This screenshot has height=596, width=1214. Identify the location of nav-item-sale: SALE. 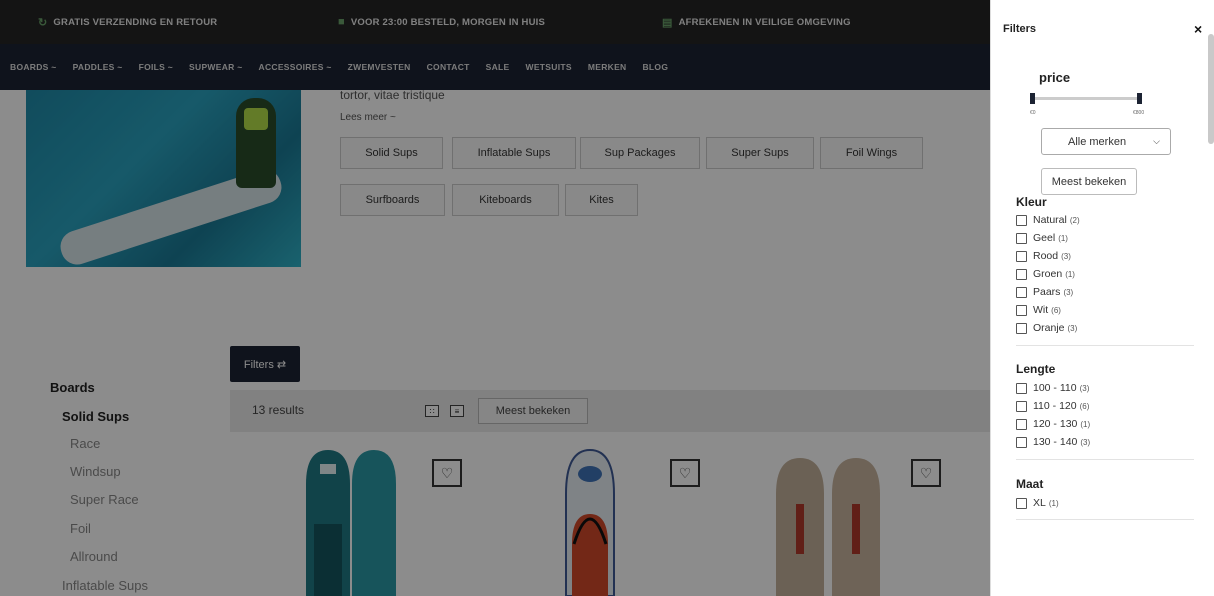
(498, 67).